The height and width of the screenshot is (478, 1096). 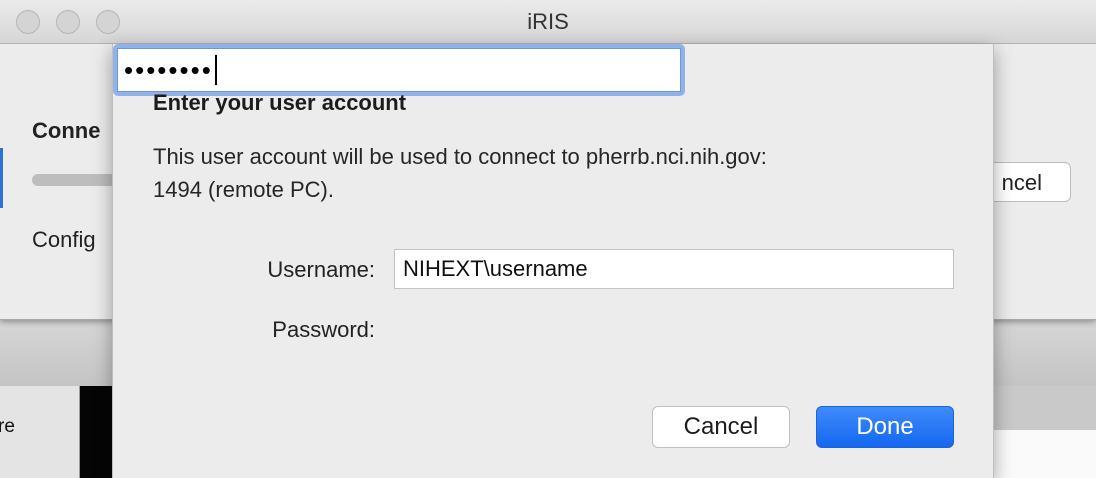 What do you see at coordinates (885, 427) in the screenshot?
I see `done-button: Done` at bounding box center [885, 427].